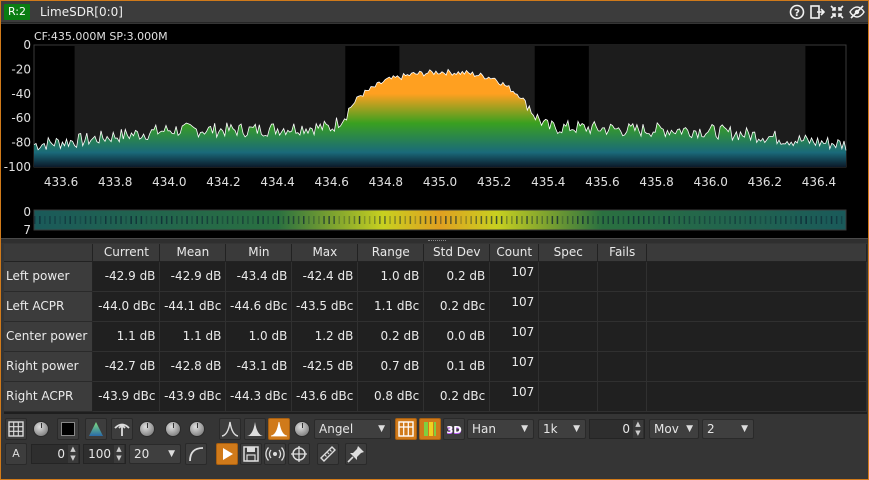 The image size is (869, 480). I want to click on splitter-grip, so click(437, 241).